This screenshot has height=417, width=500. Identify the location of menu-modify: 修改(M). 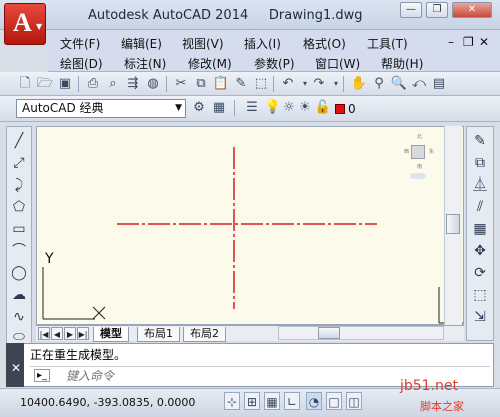
(210, 63).